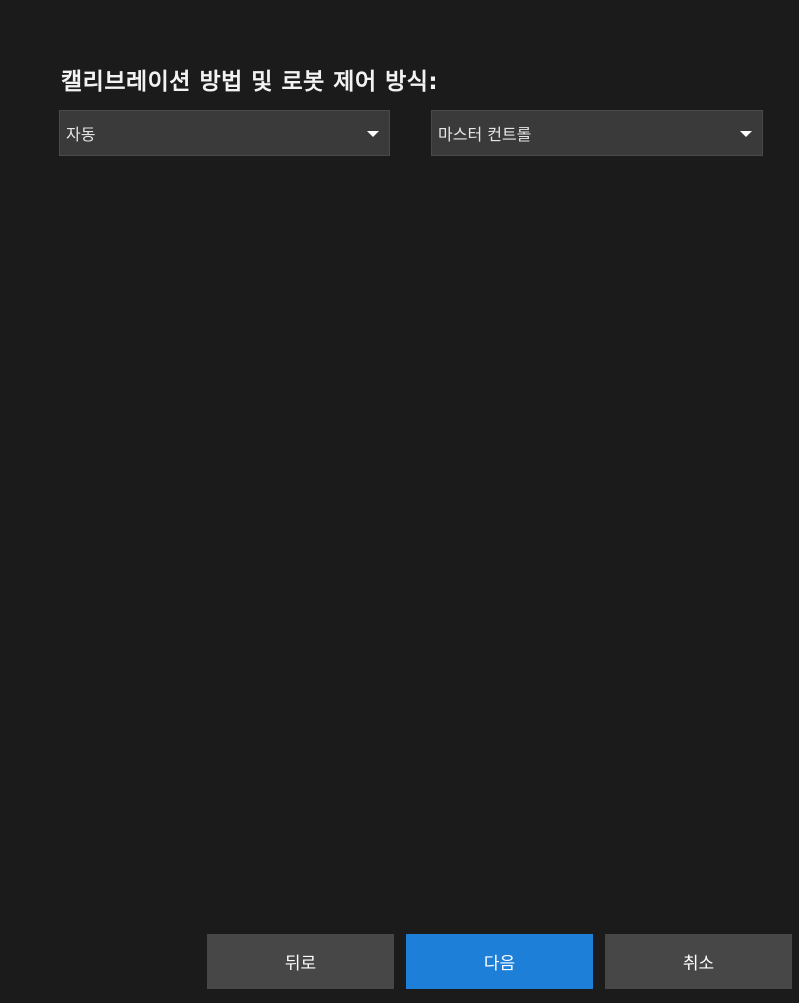 The width and height of the screenshot is (799, 1003). What do you see at coordinates (300, 961) in the screenshot?
I see `back-button: 뒤로` at bounding box center [300, 961].